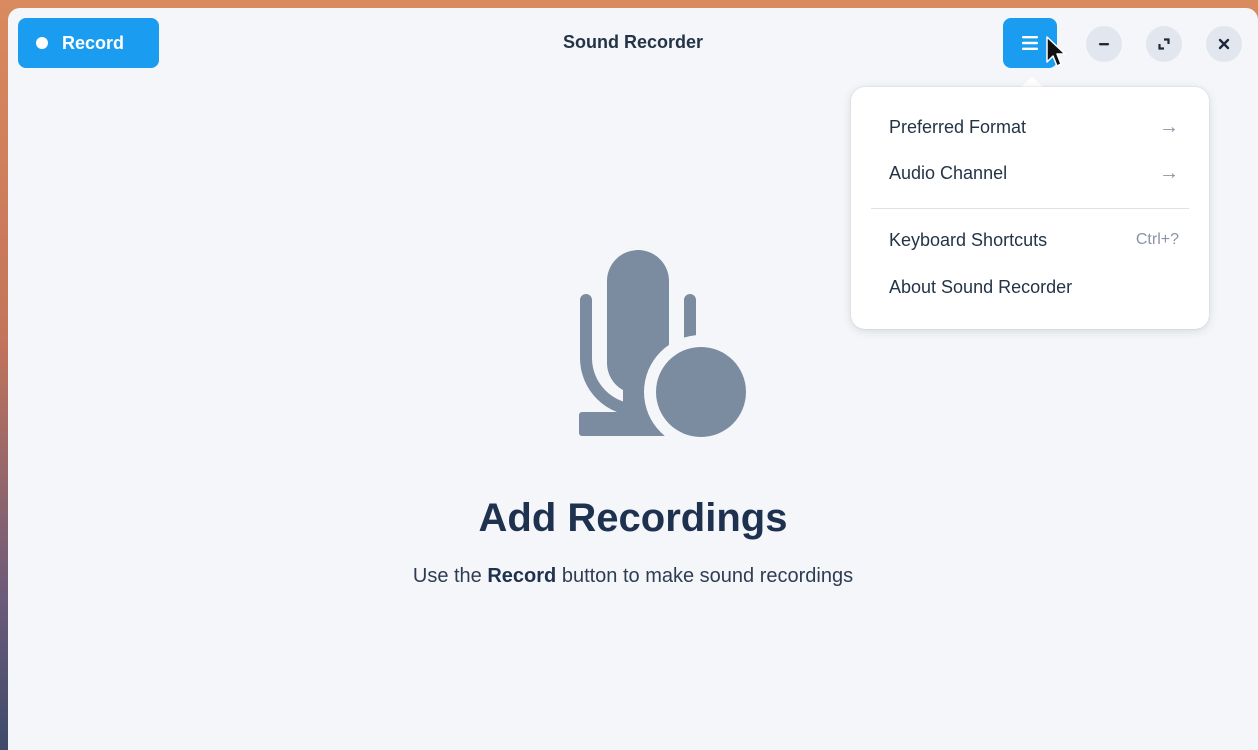 This screenshot has height=750, width=1258. I want to click on minimize-icon, so click(1104, 44).